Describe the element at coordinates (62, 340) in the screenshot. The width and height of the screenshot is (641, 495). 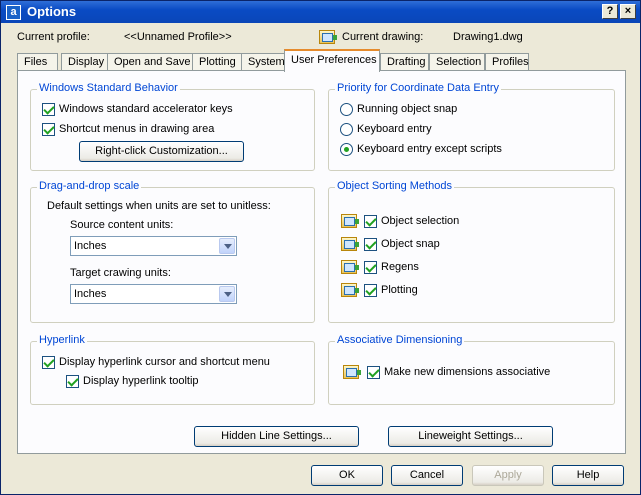
I see `hyperlink-title: Hyperlink` at that location.